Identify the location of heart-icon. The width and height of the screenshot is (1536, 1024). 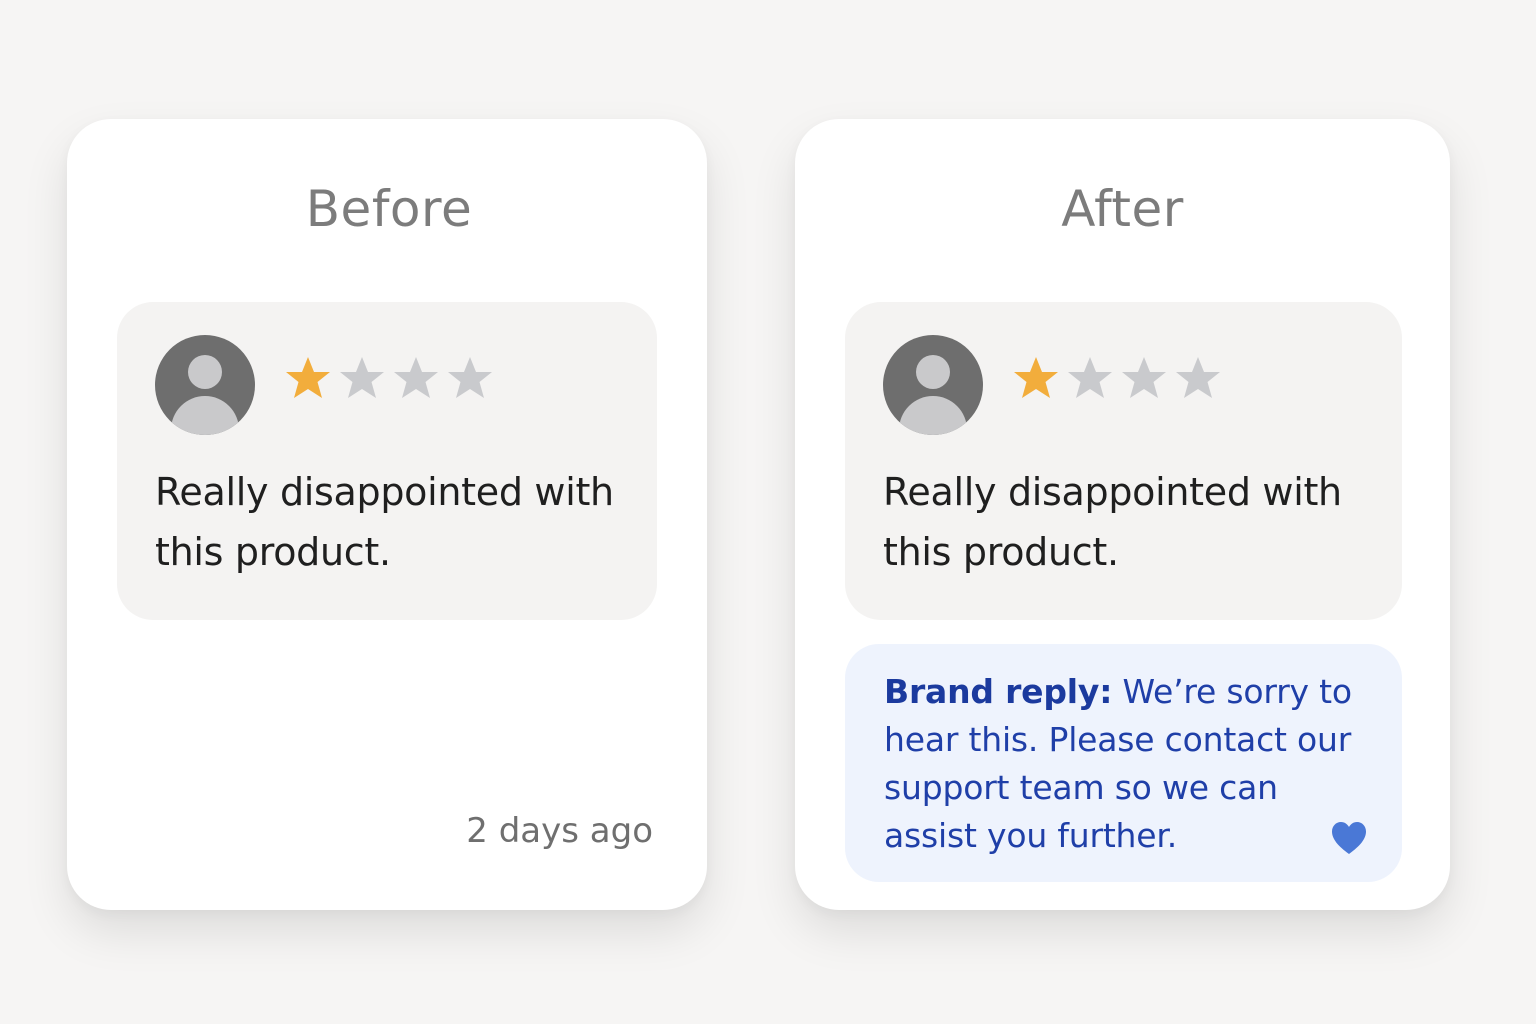
(1349, 838).